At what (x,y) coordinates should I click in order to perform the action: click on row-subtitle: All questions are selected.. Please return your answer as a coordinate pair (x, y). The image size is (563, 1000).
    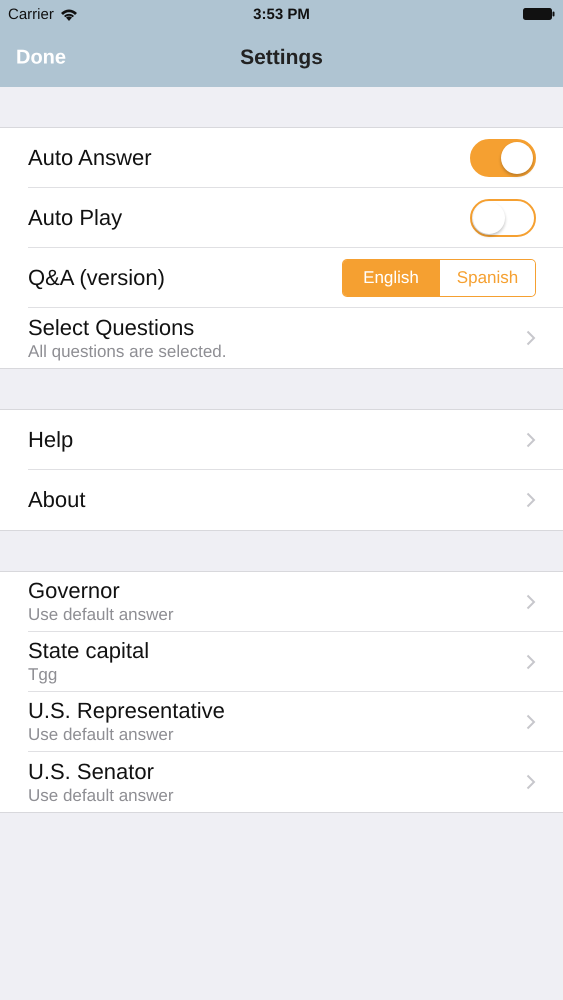
    Looking at the image, I should click on (127, 352).